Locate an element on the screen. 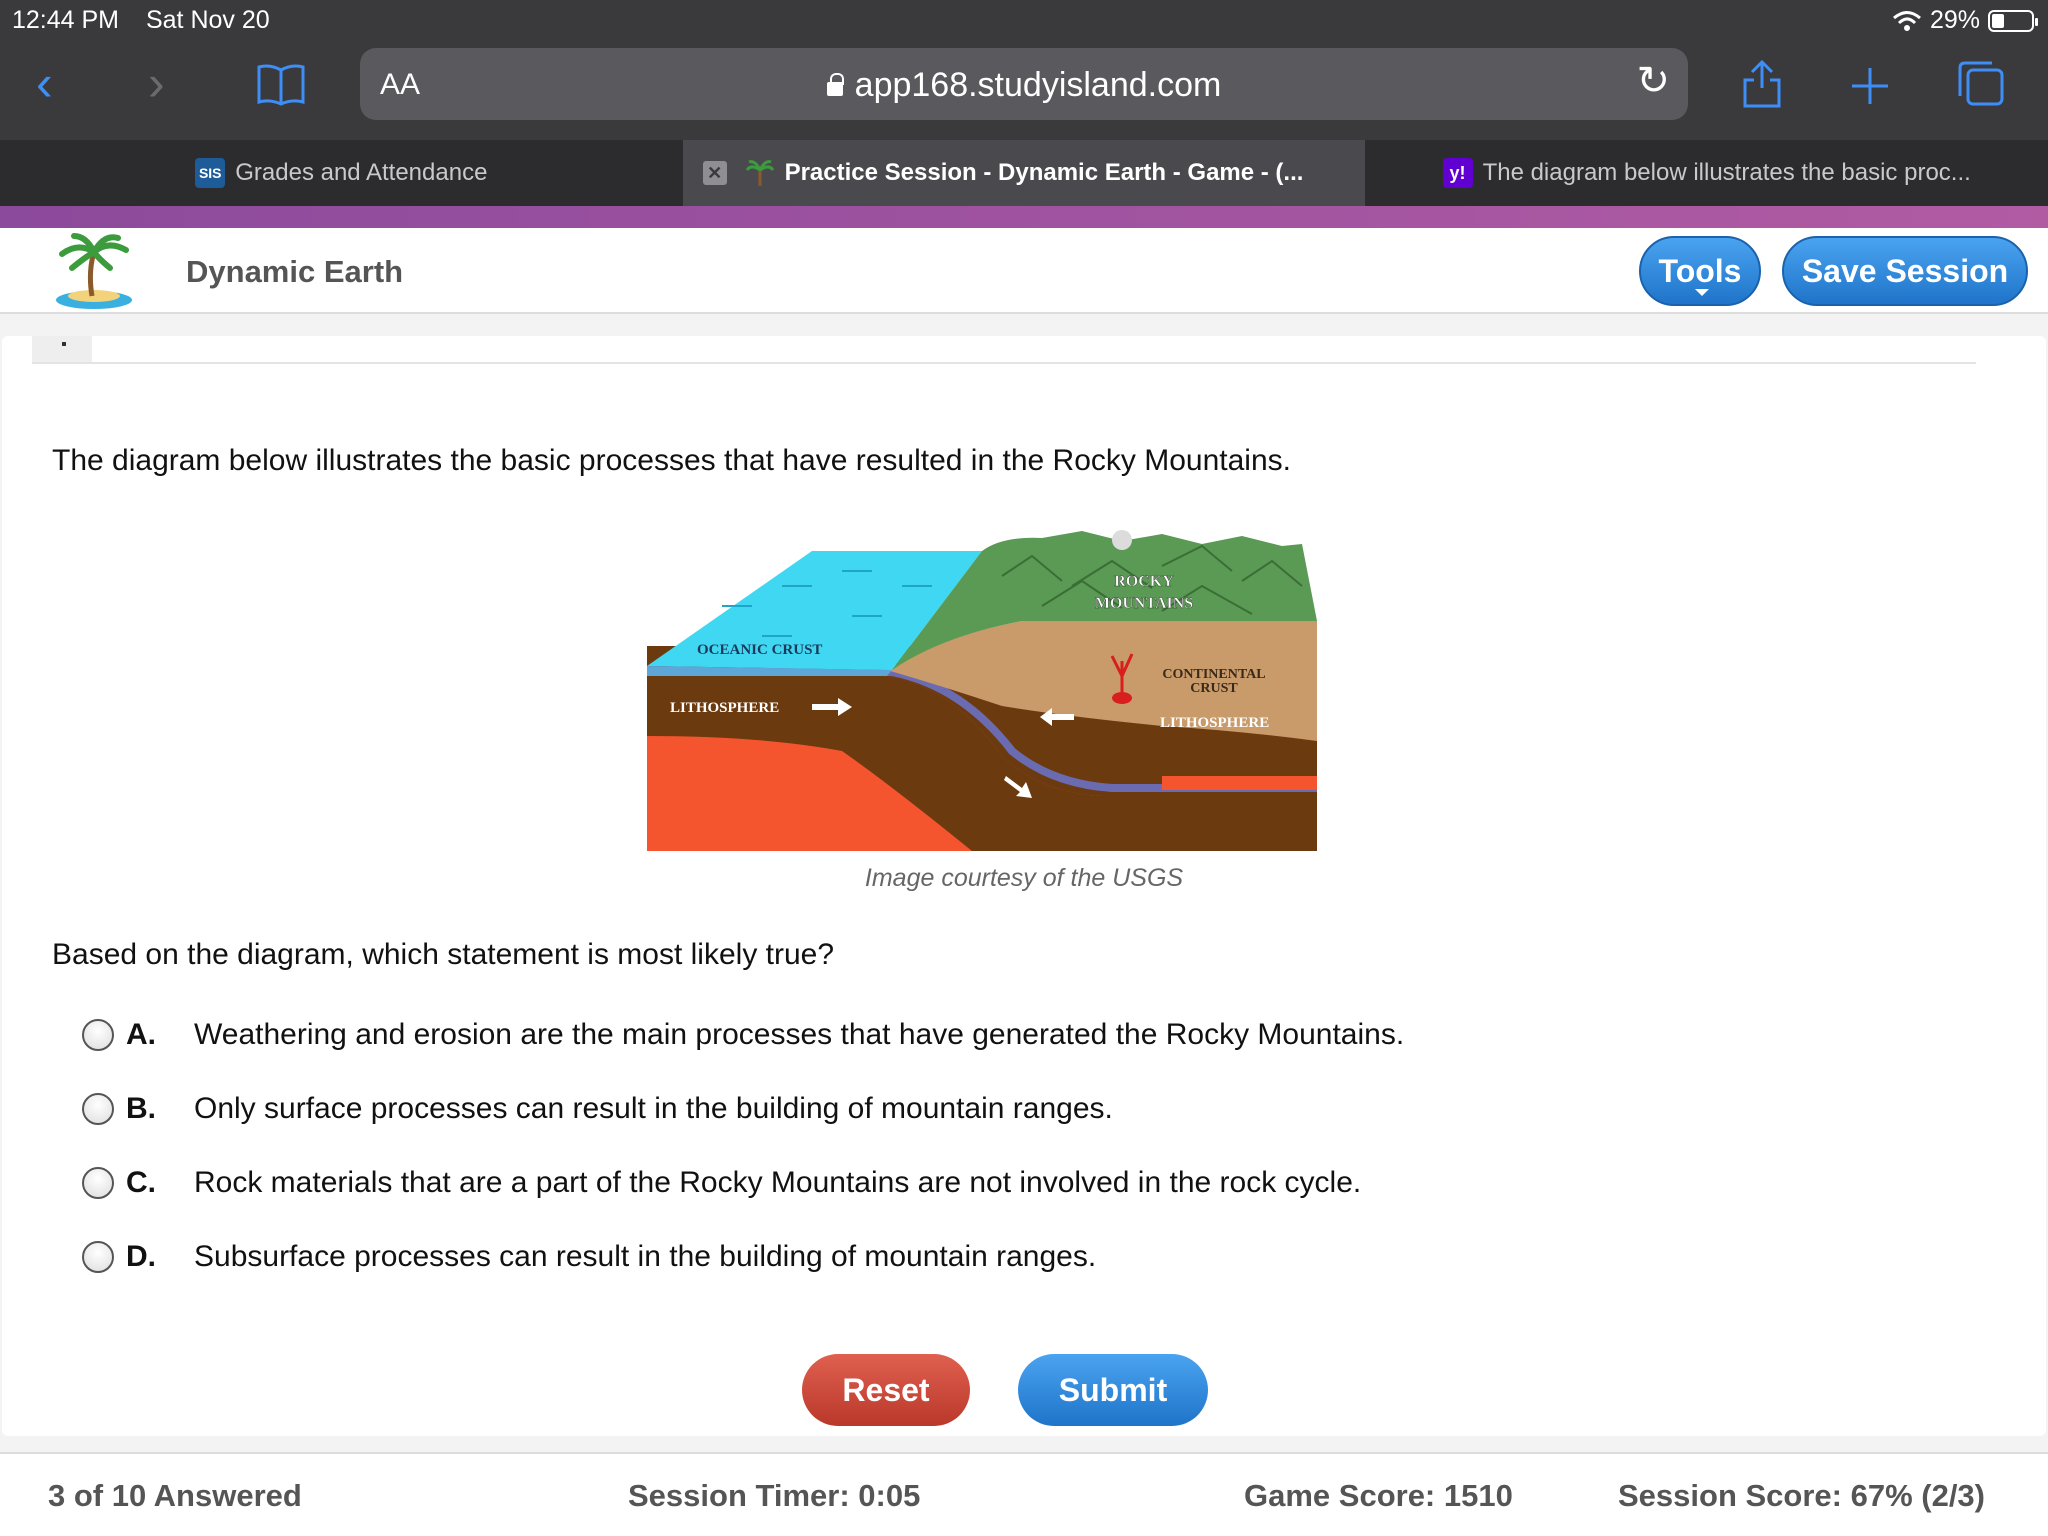  wifi-icon is located at coordinates (1906, 20).